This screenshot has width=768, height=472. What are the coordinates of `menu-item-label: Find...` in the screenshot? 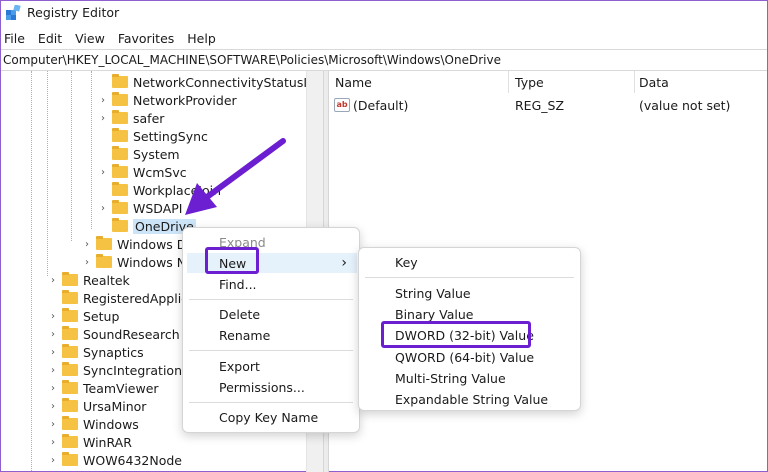 It's located at (238, 284).